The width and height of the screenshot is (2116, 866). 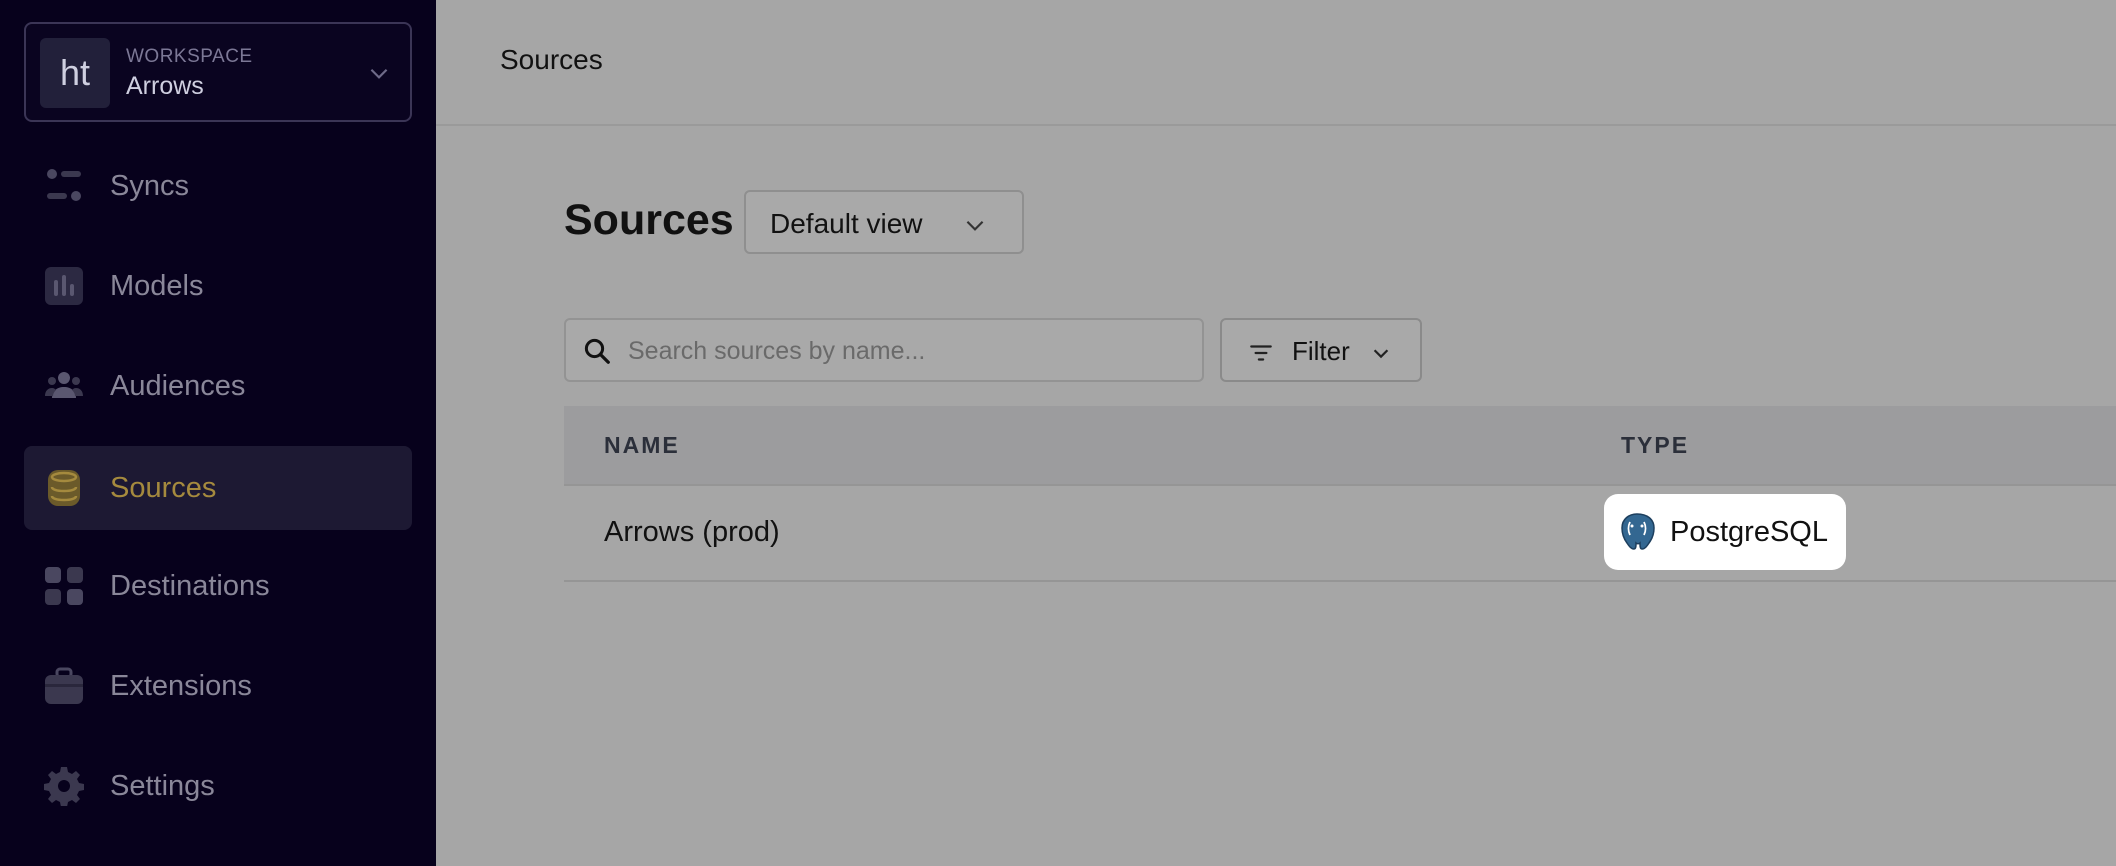 What do you see at coordinates (218, 72) in the screenshot?
I see `workspace-switcher: ht WORKSPACE Arrows` at bounding box center [218, 72].